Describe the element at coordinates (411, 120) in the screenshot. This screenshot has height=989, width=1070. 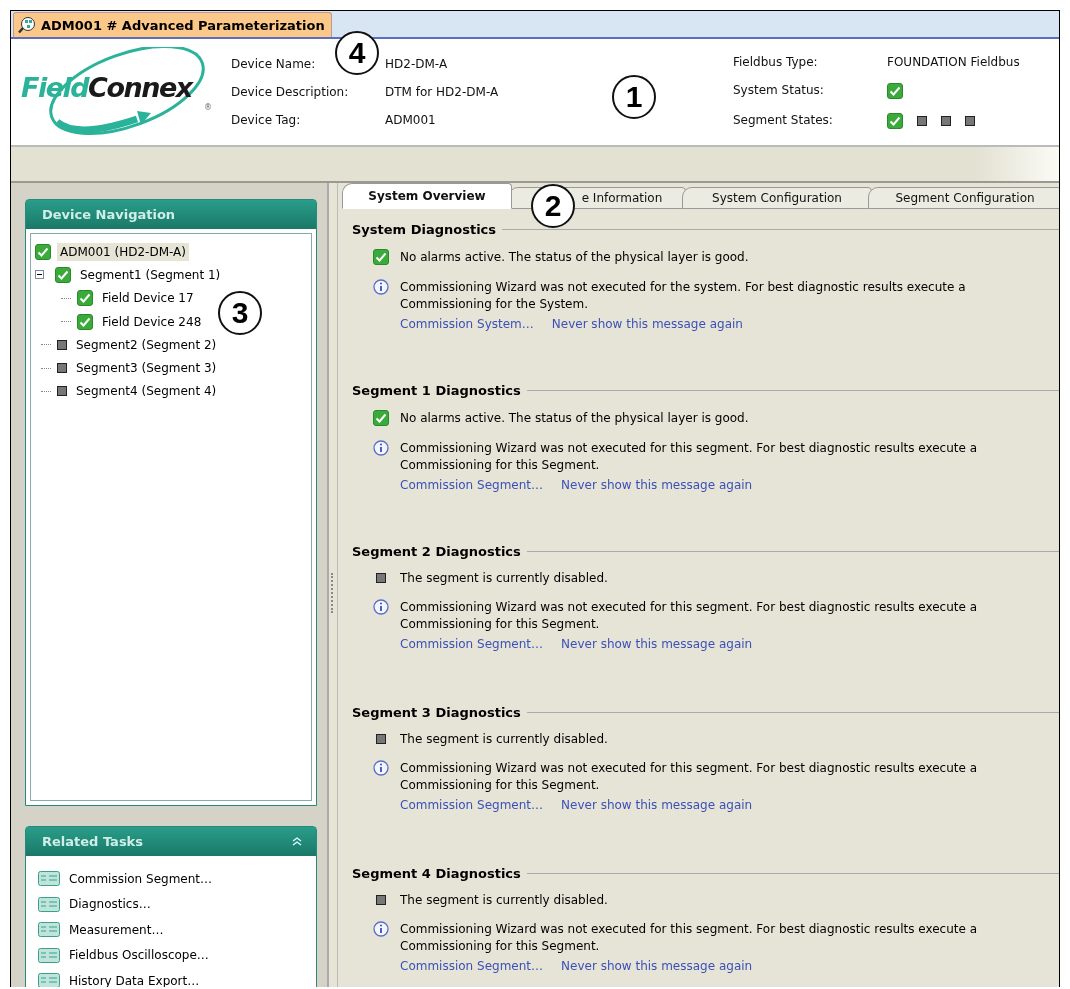
I see `field-value: ADM001` at that location.